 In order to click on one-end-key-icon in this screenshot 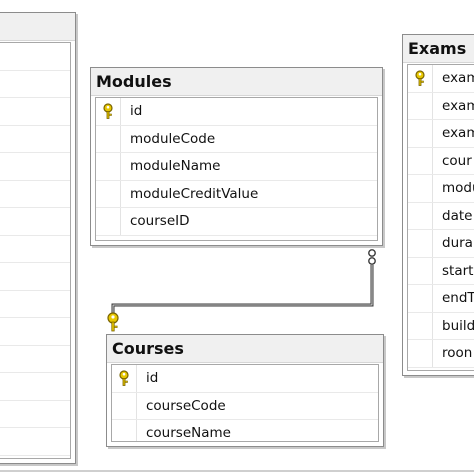, I will do `click(113, 322)`.